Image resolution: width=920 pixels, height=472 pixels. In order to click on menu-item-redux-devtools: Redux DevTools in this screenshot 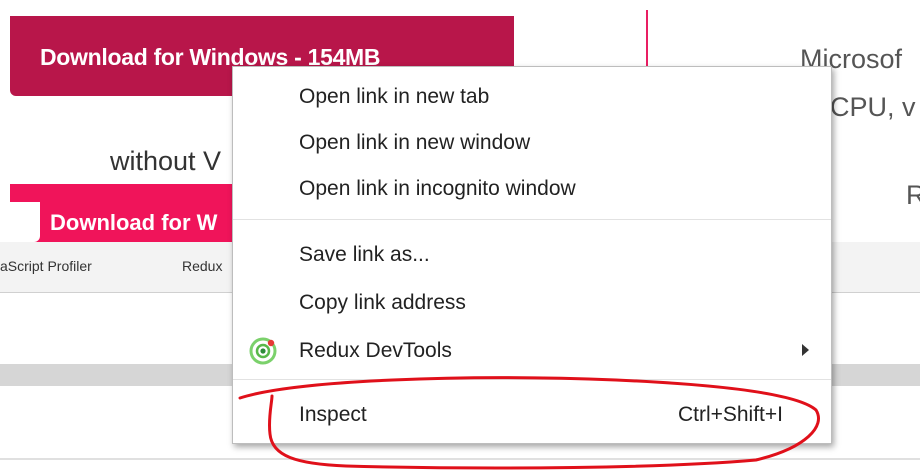, I will do `click(532, 351)`.